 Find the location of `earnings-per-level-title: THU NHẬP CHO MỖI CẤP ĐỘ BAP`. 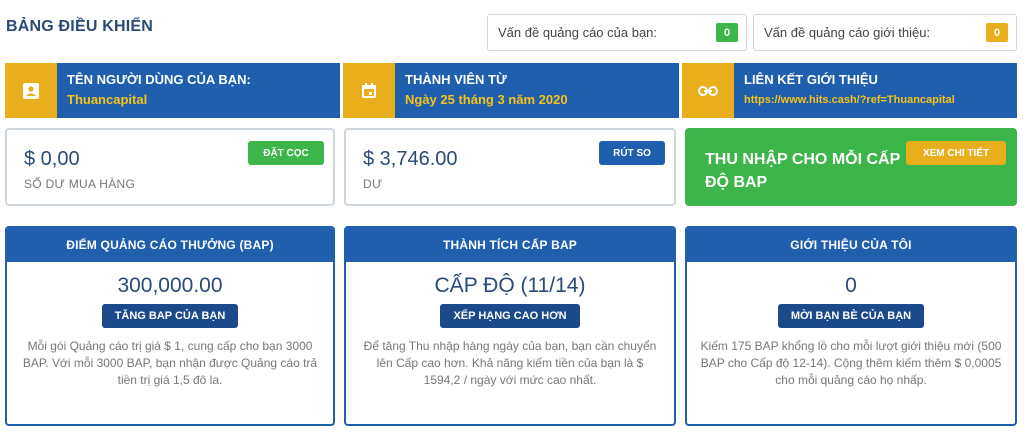

earnings-per-level-title: THU NHẬP CHO MỖI CẤP ĐỘ BAP is located at coordinates (802, 171).